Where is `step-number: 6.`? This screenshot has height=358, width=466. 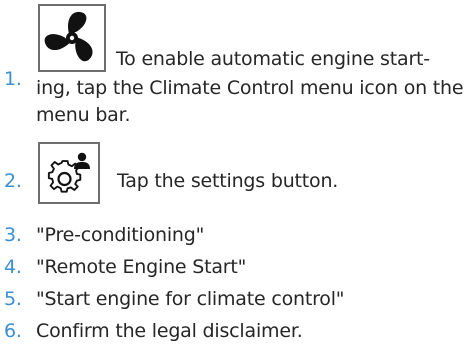 step-number: 6. is located at coordinates (13, 331).